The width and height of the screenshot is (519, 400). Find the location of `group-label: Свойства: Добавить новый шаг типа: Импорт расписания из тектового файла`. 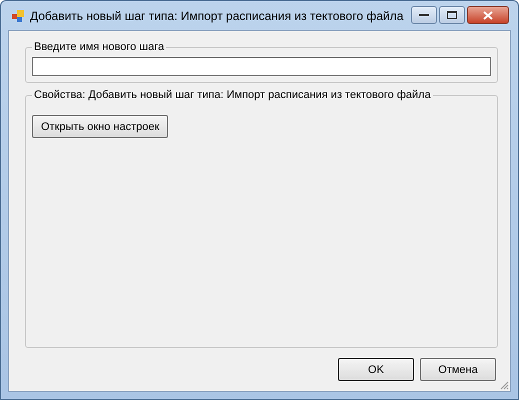

group-label: Свойства: Добавить новый шаг типа: Импорт расписания из тектового файла is located at coordinates (232, 95).